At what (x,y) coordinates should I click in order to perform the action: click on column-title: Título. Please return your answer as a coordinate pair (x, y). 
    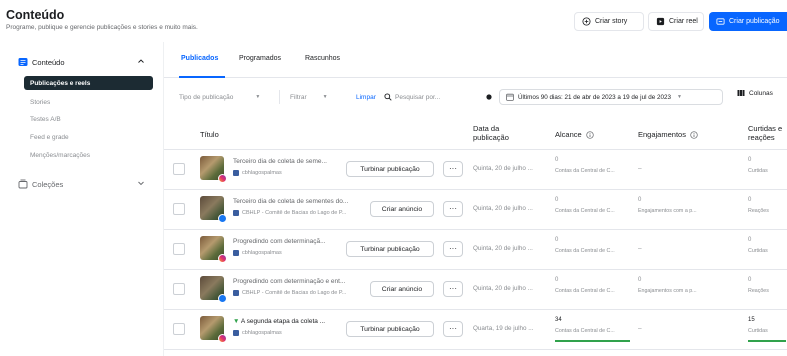
    Looking at the image, I should click on (209, 134).